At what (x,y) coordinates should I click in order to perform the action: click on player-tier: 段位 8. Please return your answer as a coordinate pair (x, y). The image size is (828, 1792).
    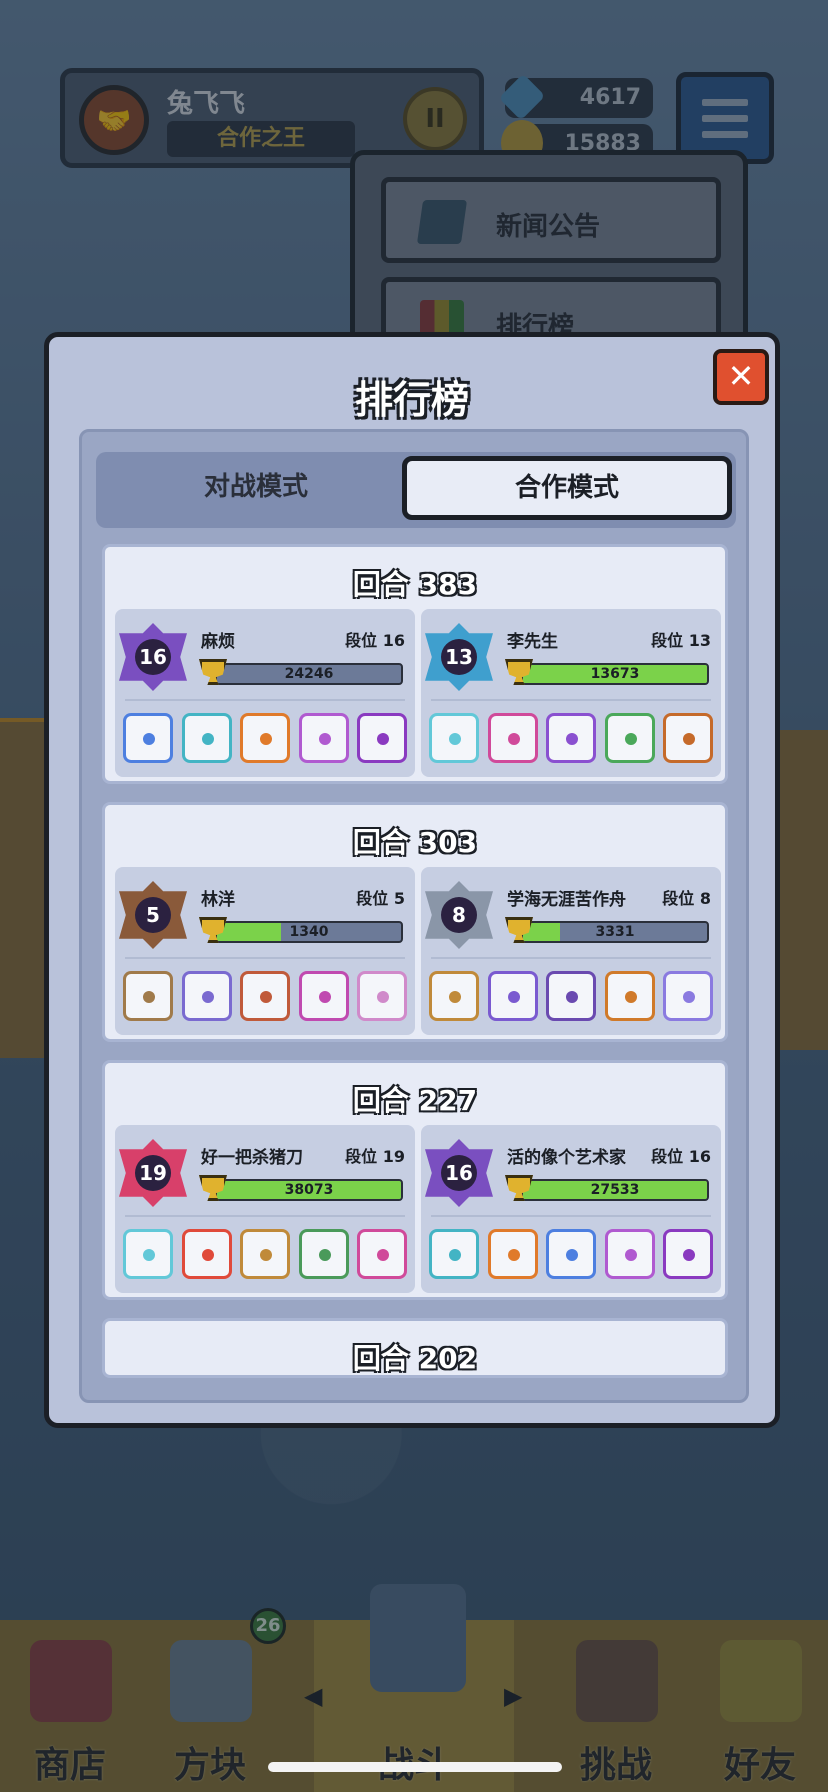
    Looking at the image, I should click on (686, 898).